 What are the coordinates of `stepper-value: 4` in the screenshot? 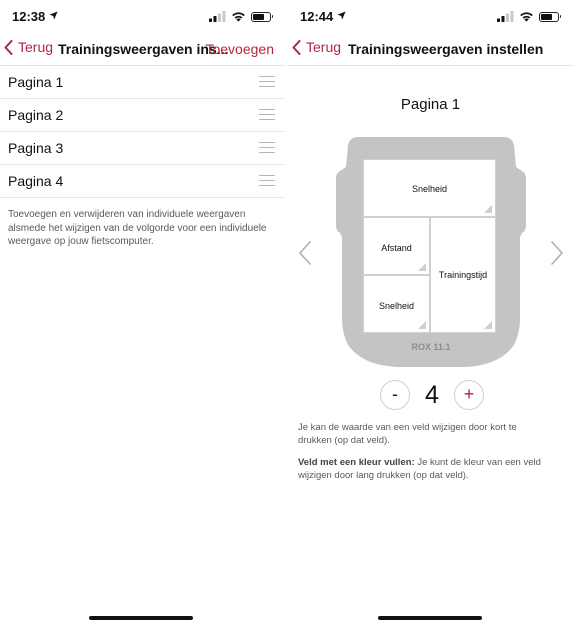 It's located at (432, 395).